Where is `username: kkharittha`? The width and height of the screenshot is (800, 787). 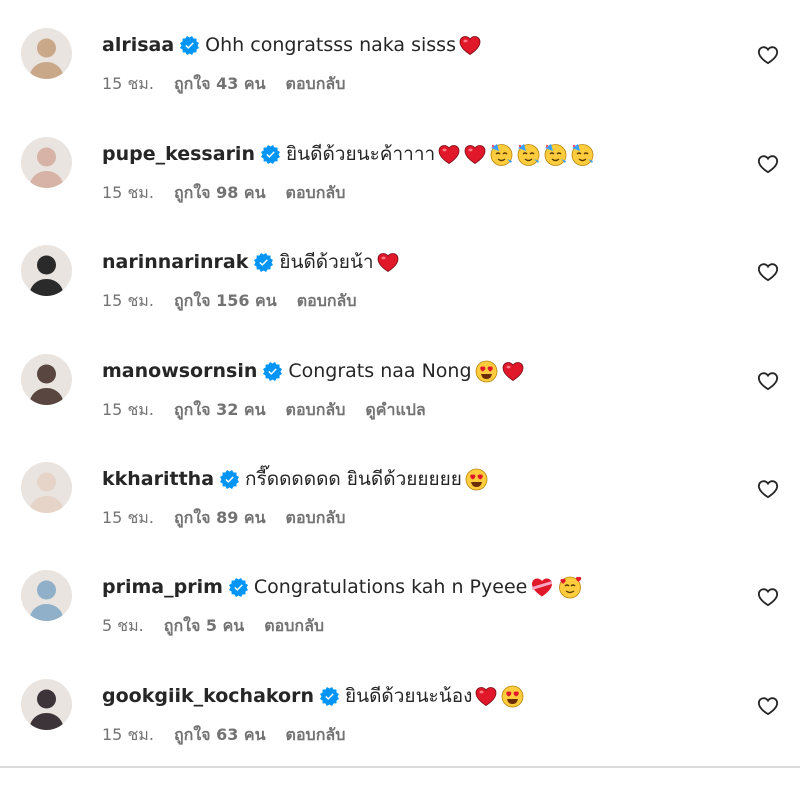
username: kkharittha is located at coordinates (158, 479).